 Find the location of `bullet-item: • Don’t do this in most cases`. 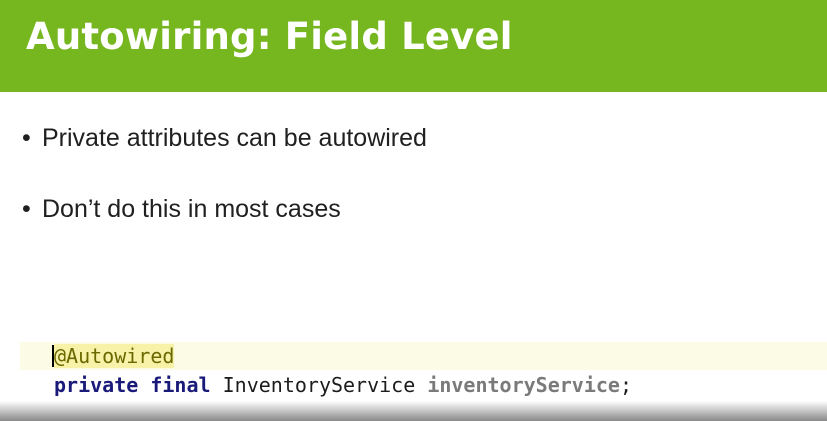

bullet-item: • Don’t do this in most cases is located at coordinates (181, 209).